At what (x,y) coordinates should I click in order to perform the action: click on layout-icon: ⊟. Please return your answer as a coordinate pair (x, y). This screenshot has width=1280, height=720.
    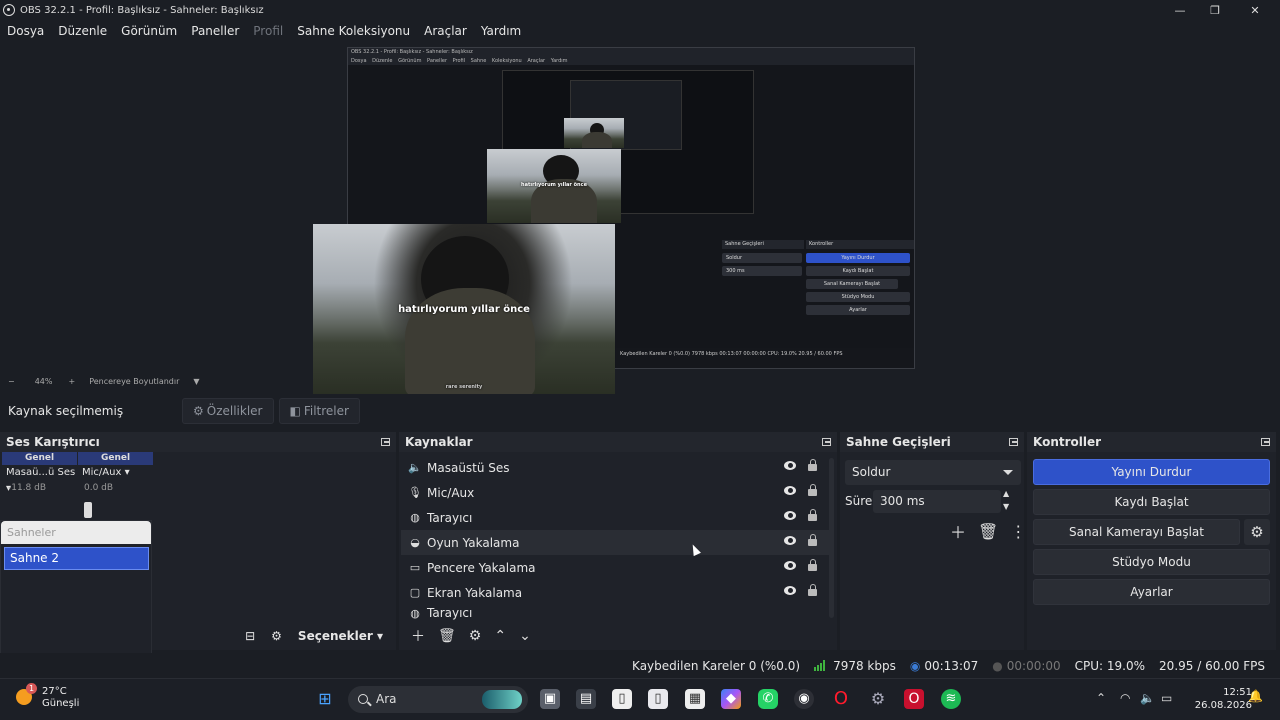
    Looking at the image, I should click on (250, 636).